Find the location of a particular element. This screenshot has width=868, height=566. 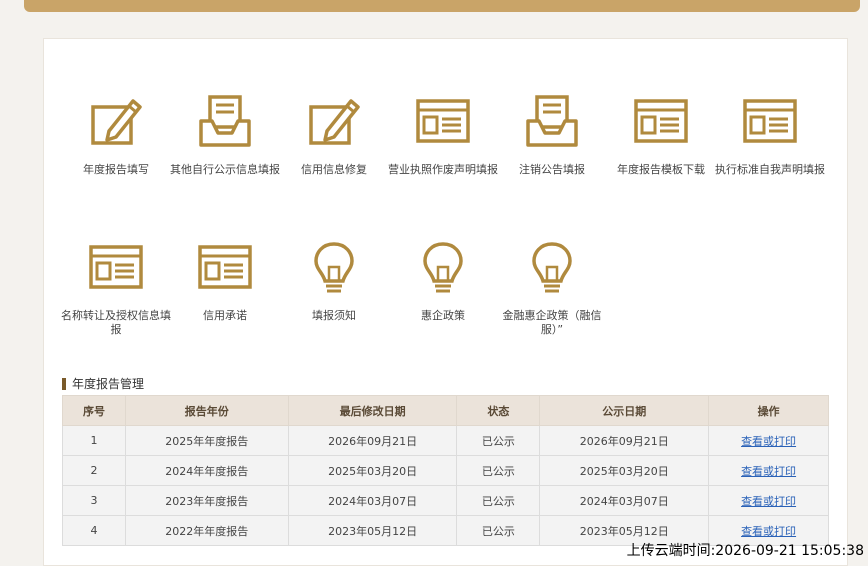

section-marker is located at coordinates (64, 383).